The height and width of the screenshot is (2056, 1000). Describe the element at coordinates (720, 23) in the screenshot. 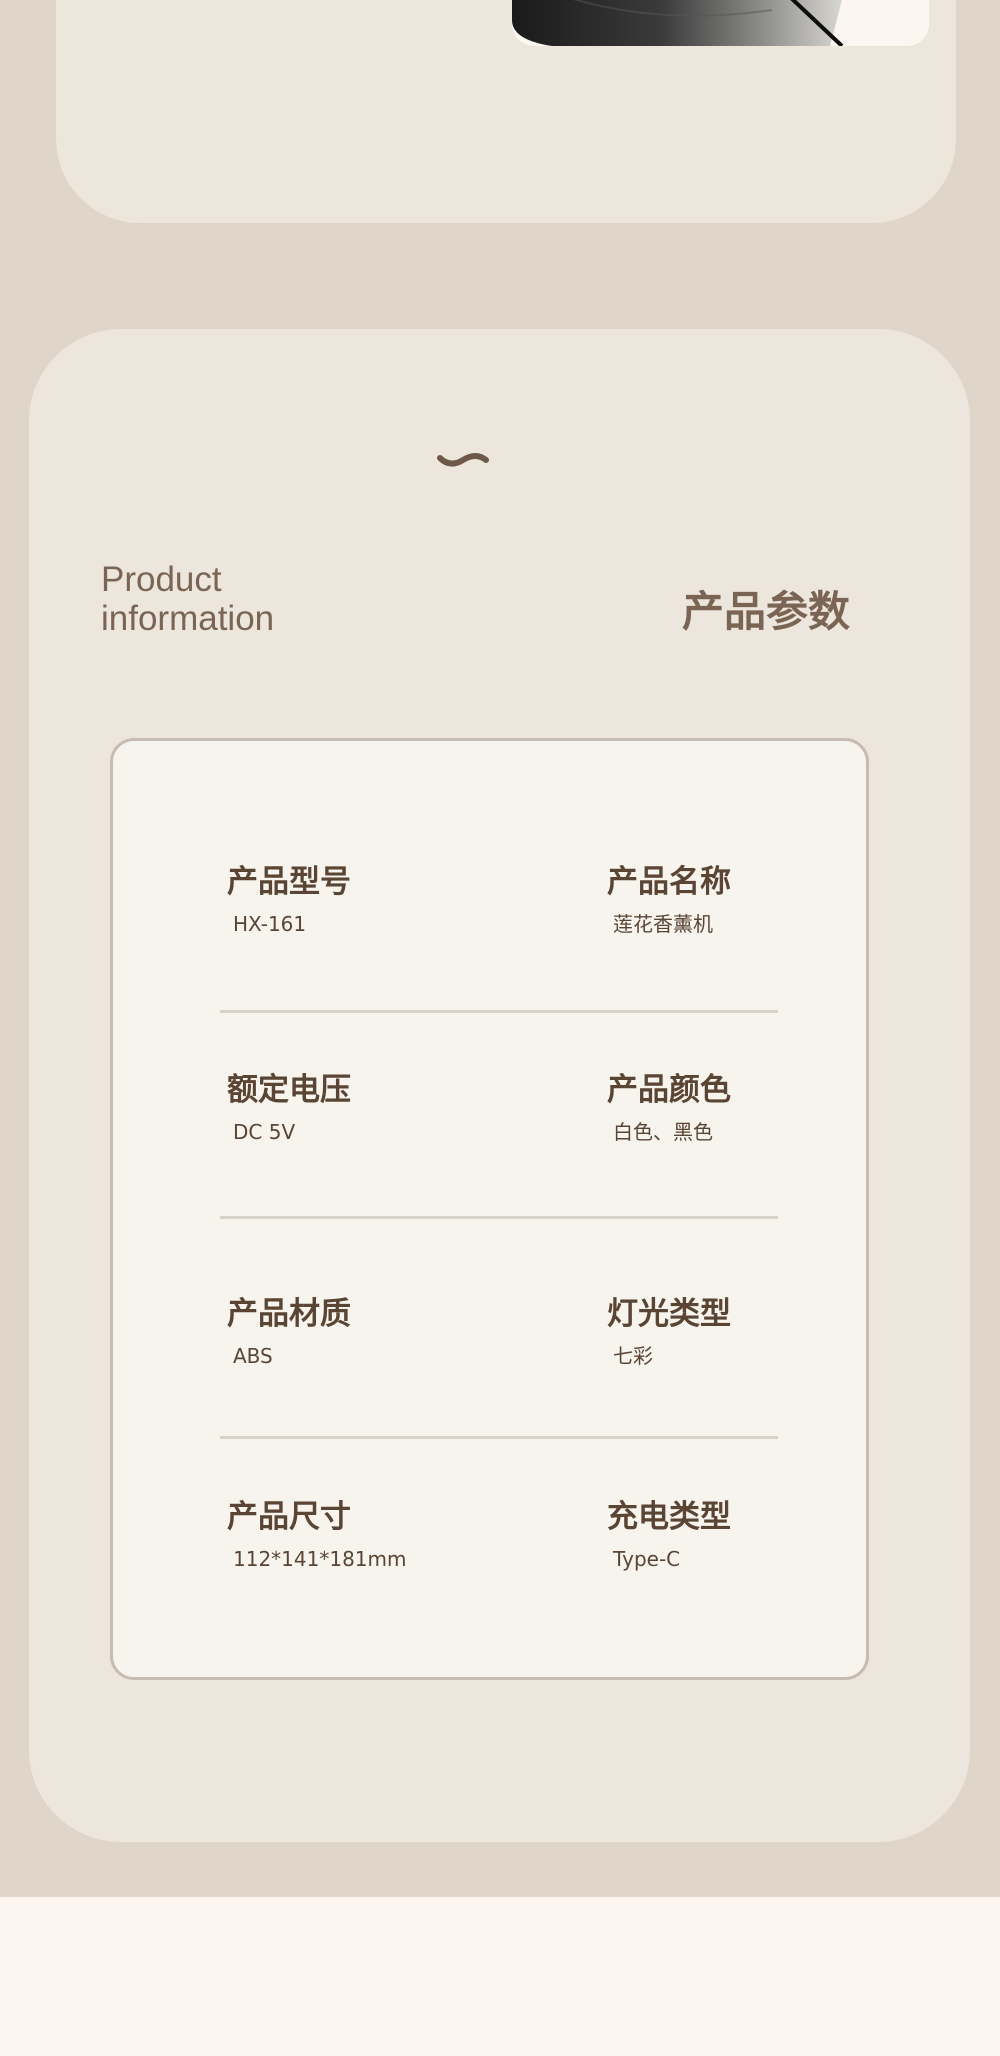

I see `product-photo-cropped` at that location.